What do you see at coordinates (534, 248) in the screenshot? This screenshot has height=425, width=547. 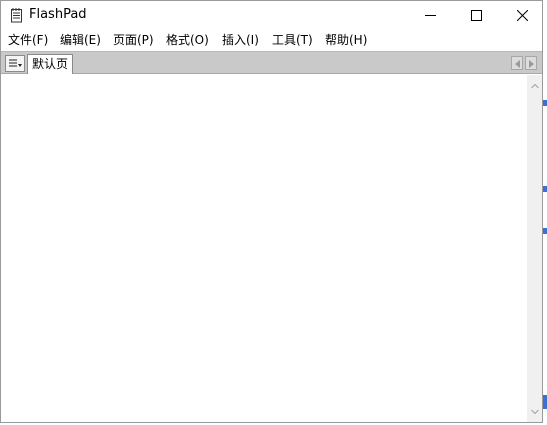 I see `vertical-scrollbar` at bounding box center [534, 248].